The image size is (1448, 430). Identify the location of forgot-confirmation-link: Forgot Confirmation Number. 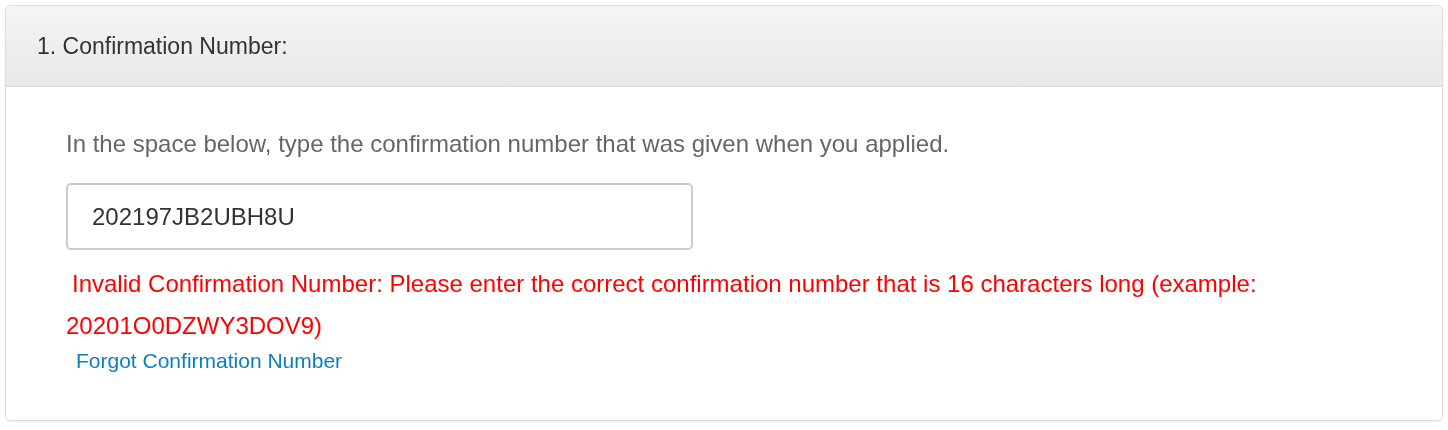
(209, 361).